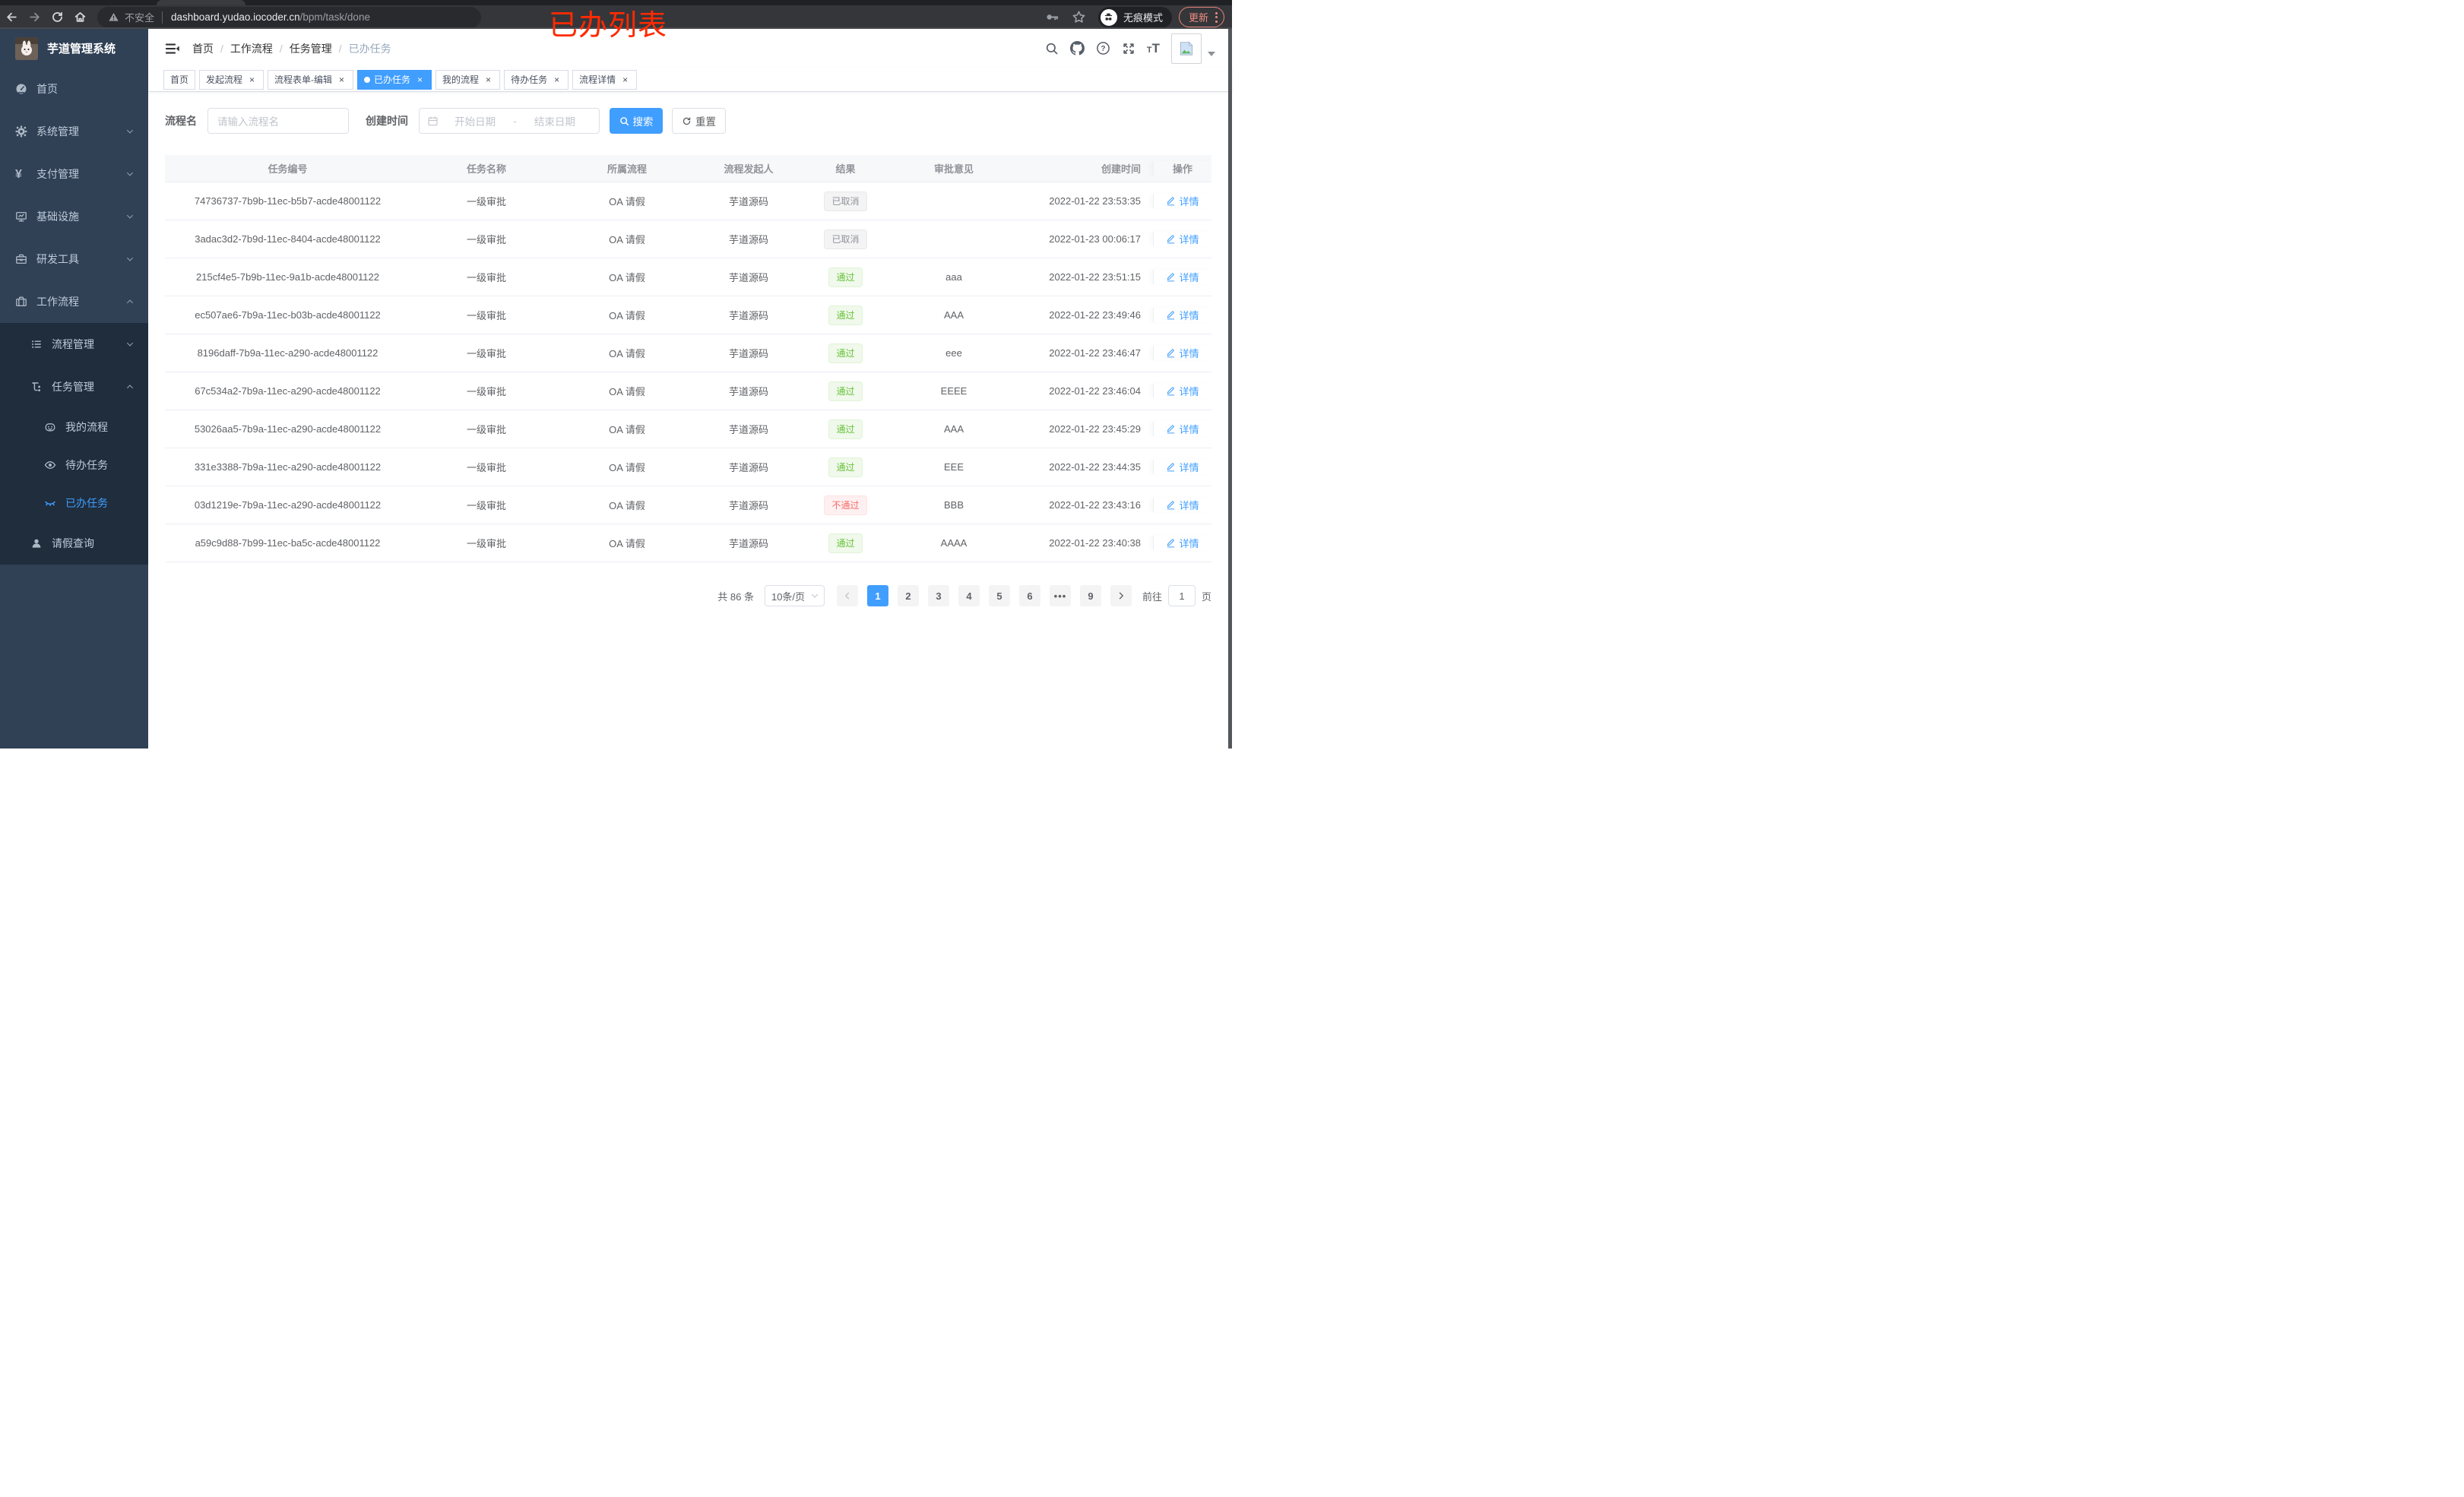 The width and height of the screenshot is (2464, 1497). What do you see at coordinates (814, 595) in the screenshot?
I see `select-caret-icon` at bounding box center [814, 595].